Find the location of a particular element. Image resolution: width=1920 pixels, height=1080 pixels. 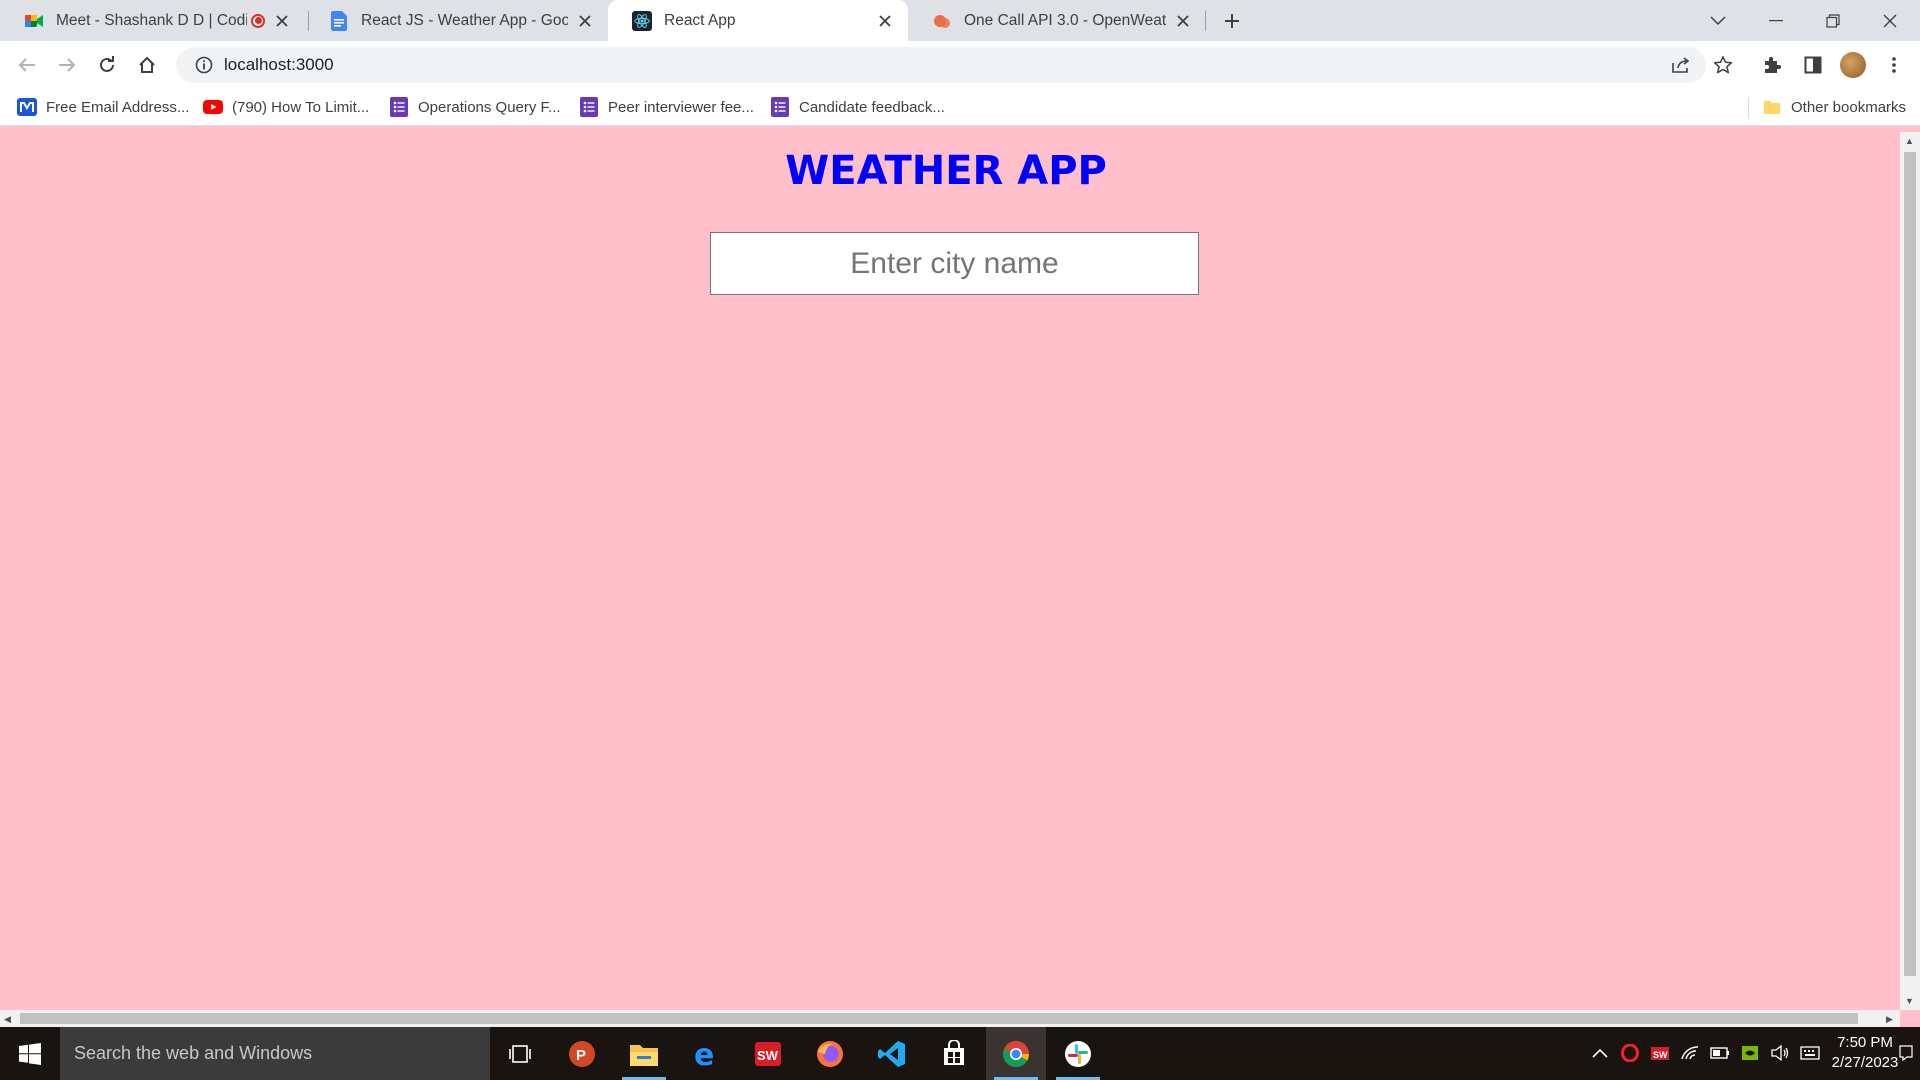

clock-time: 7:50 PM is located at coordinates (1865, 1042).